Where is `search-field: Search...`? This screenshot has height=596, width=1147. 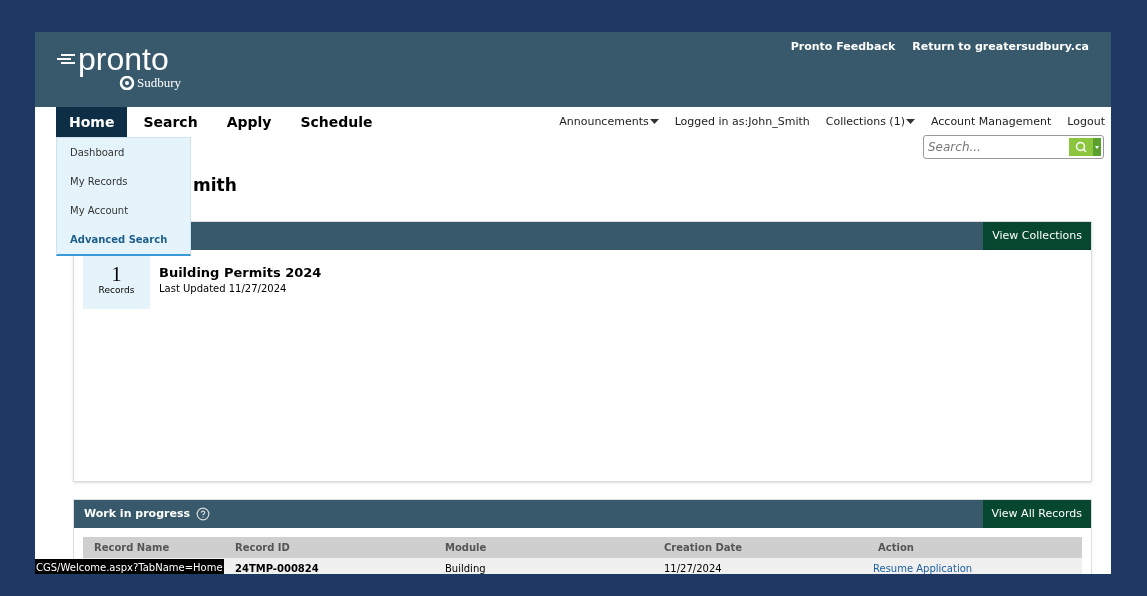 search-field: Search... is located at coordinates (998, 147).